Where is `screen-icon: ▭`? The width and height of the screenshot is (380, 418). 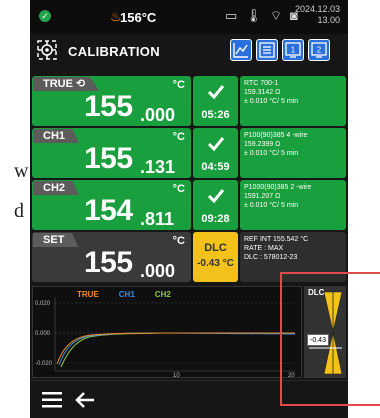
screen-icon: ▭ is located at coordinates (231, 15).